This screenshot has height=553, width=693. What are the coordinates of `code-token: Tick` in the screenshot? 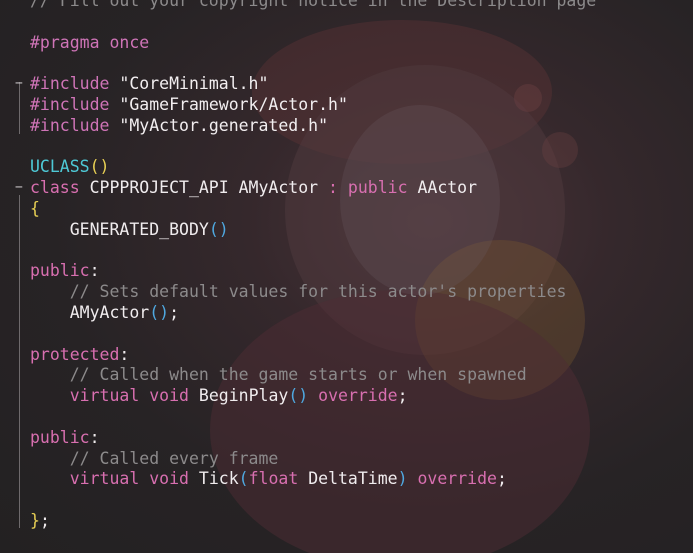 It's located at (213, 479).